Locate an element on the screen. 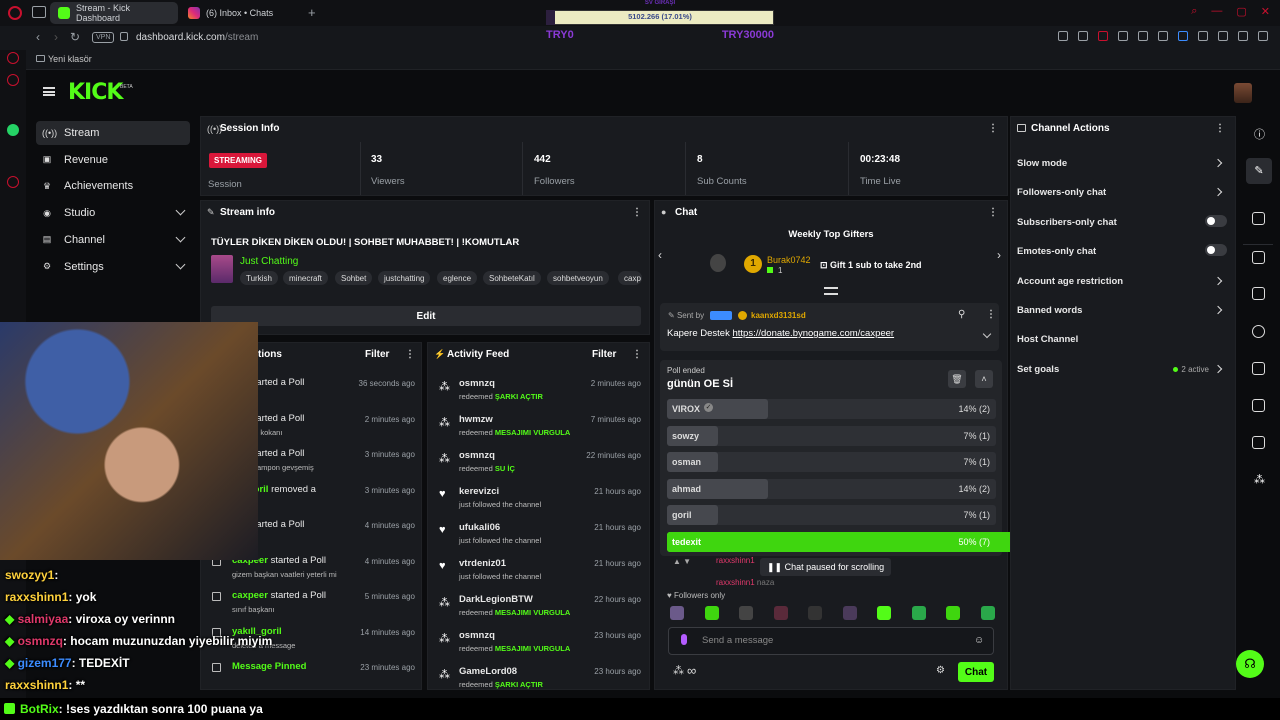 Image resolution: width=1280 pixels, height=720 pixels. channel-action-subscribers-only-chat: Subscribers-only chat is located at coordinates (1122, 221).